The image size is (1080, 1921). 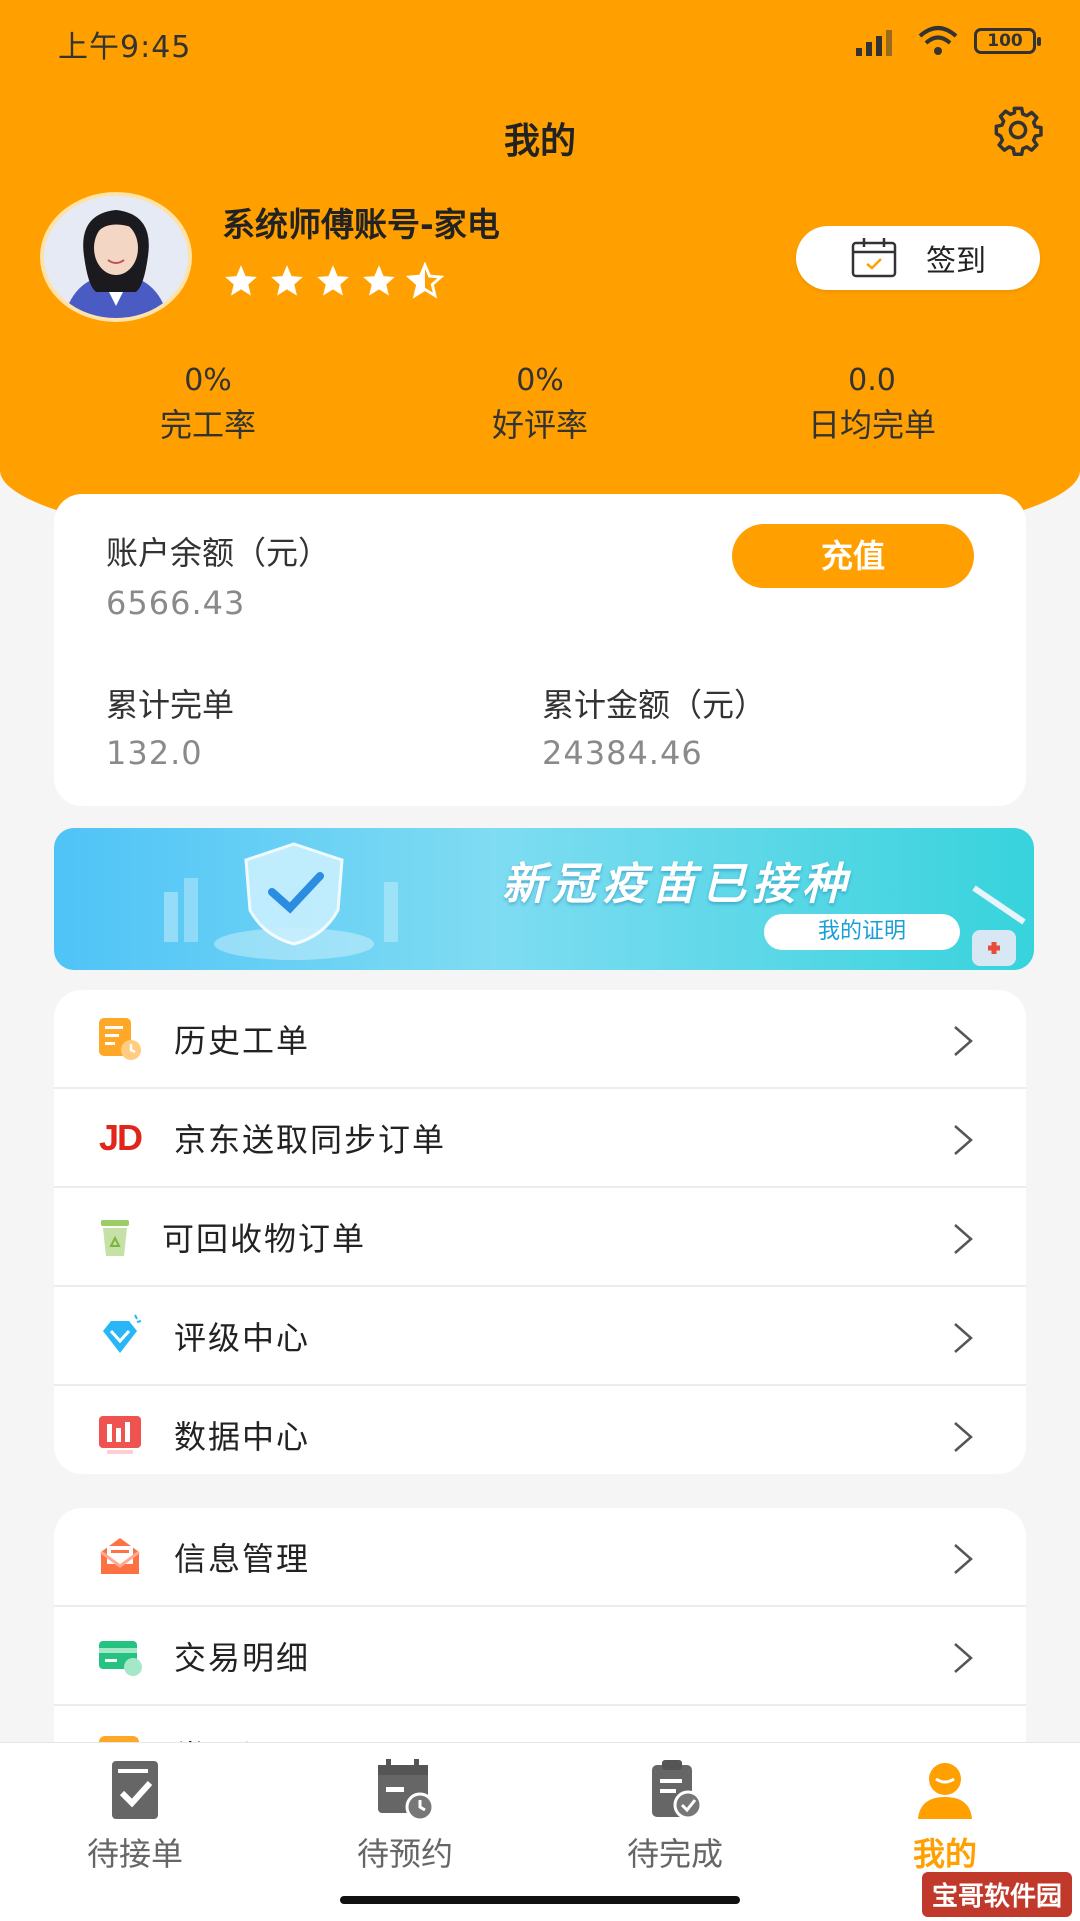 I want to click on checkin-label: 签到, so click(x=956, y=261).